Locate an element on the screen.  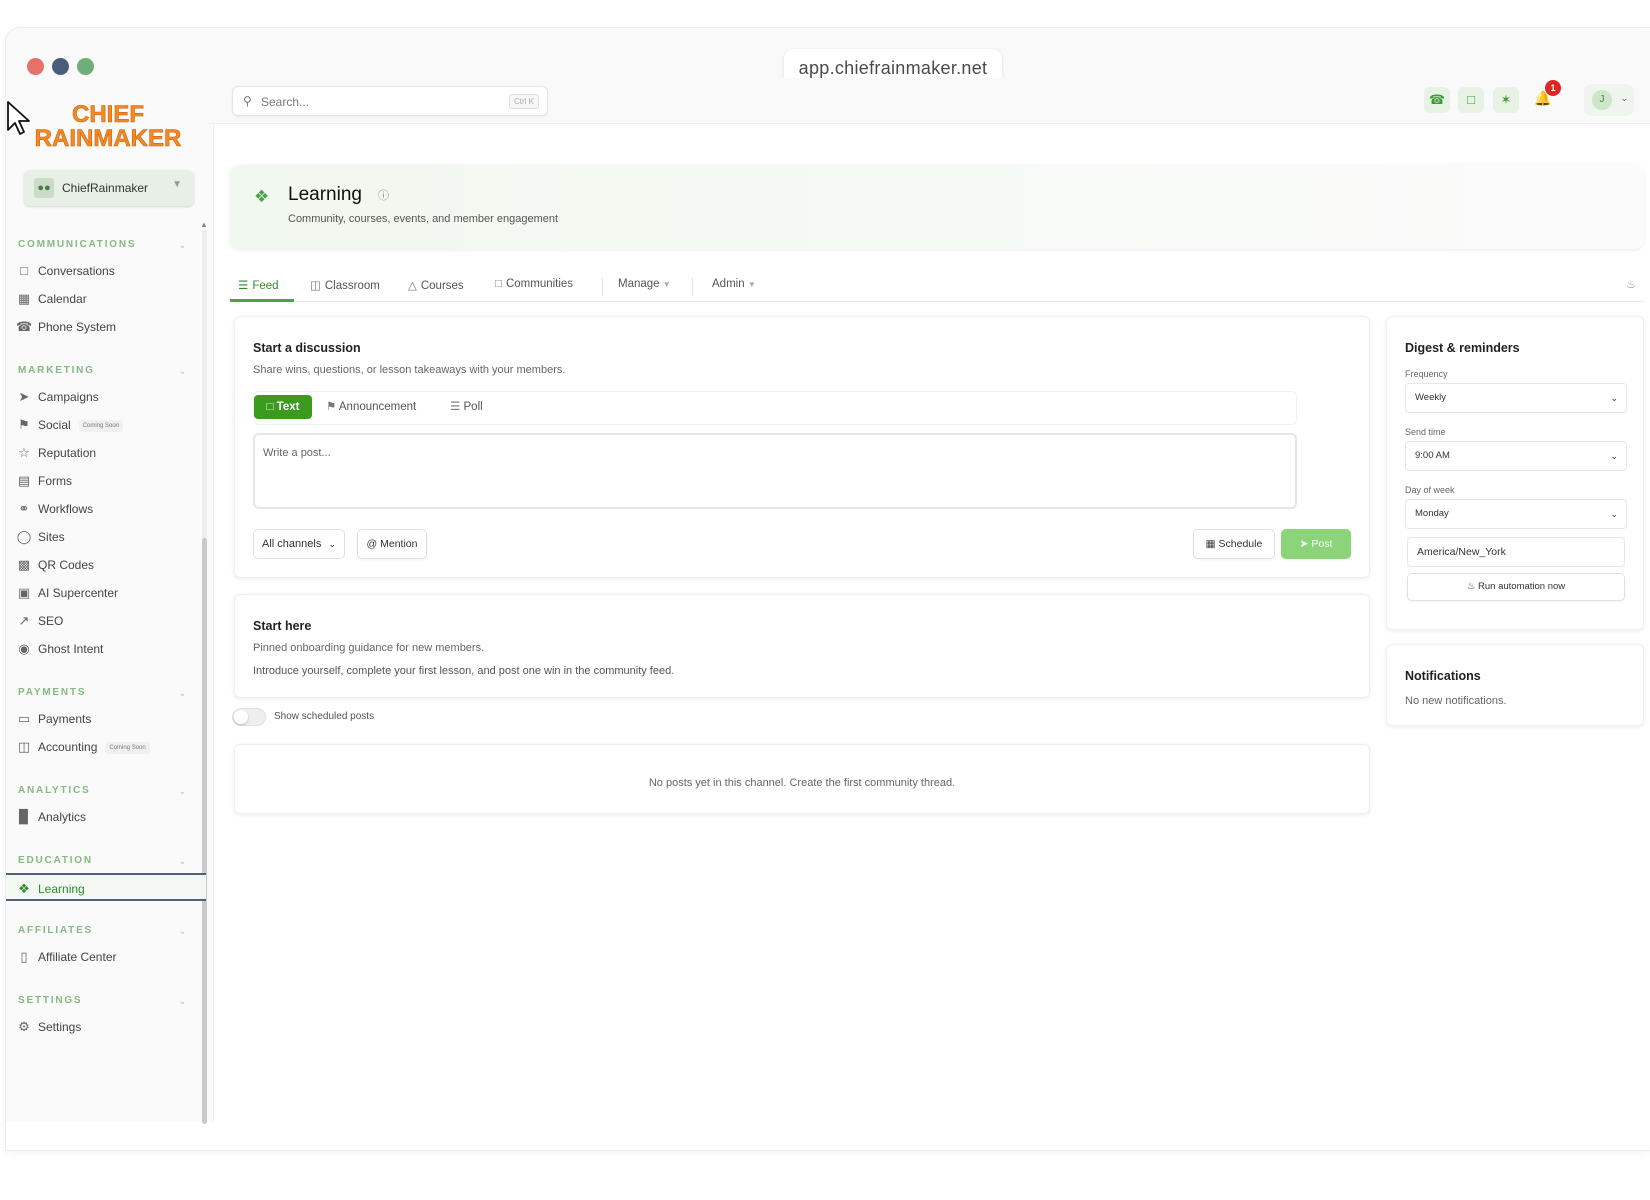
post-button: ➤ Post is located at coordinates (1316, 544).